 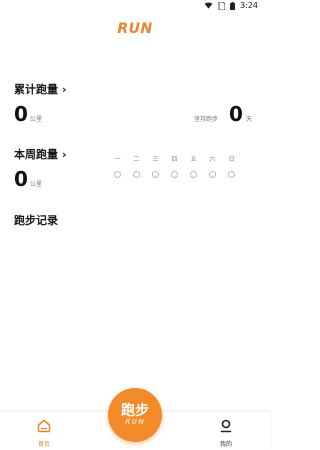 I want to click on weekday-label: 六, so click(x=212, y=159).